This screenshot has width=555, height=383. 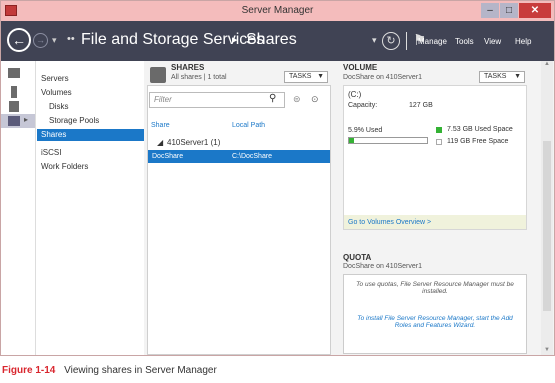 What do you see at coordinates (363, 105) in the screenshot?
I see `capacity-label: Capacity:` at bounding box center [363, 105].